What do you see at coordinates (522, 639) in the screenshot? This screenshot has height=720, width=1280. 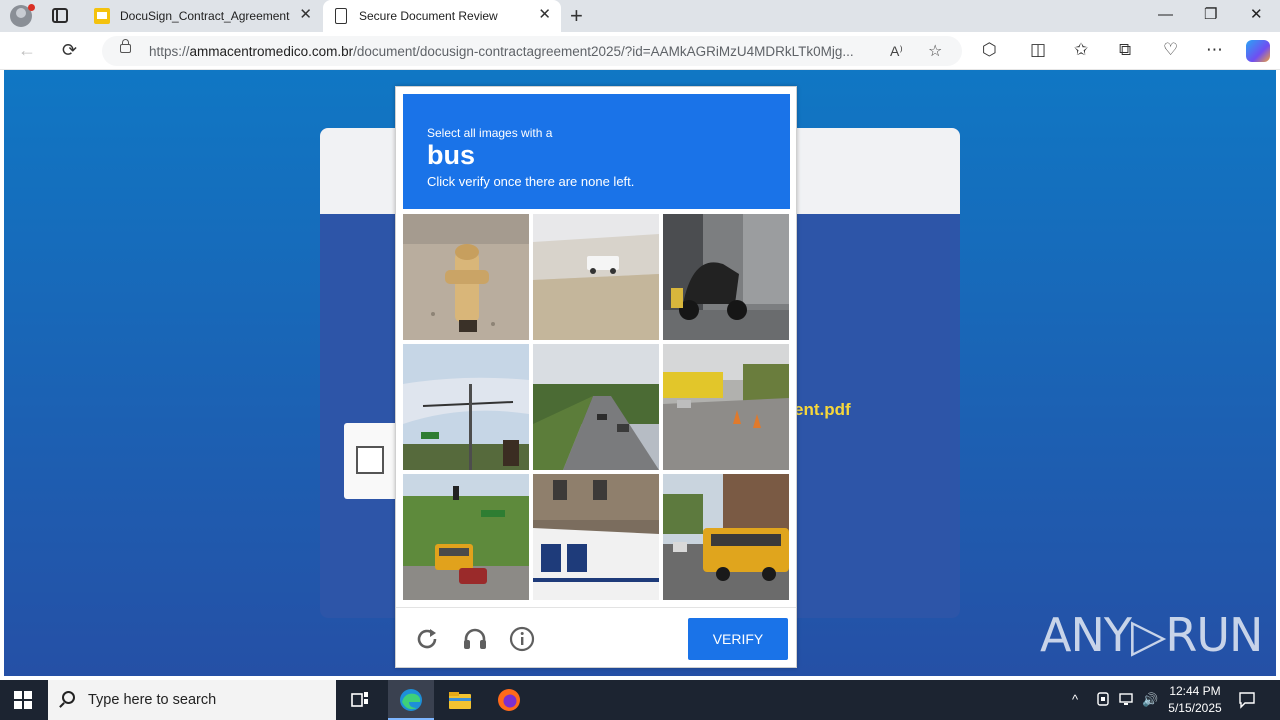 I see `info-icon` at bounding box center [522, 639].